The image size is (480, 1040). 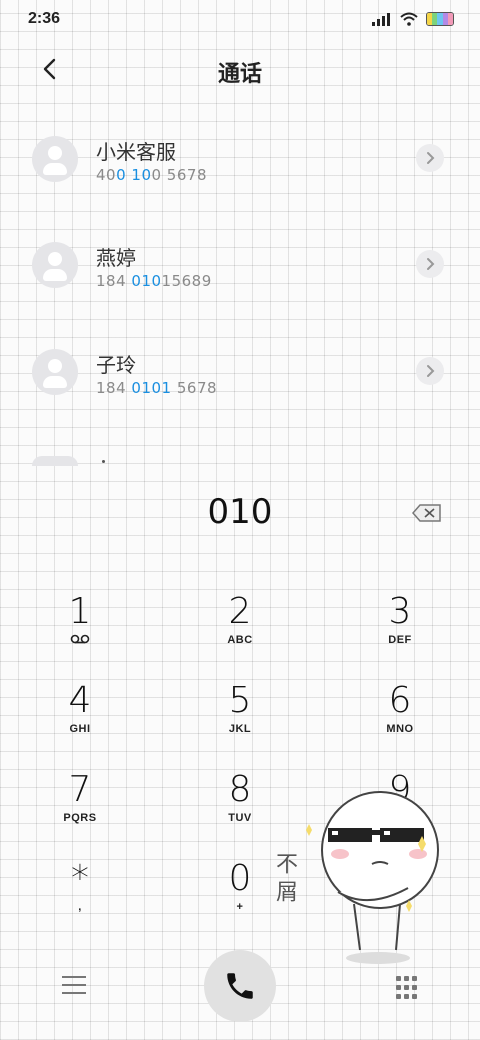 What do you see at coordinates (80, 899) in the screenshot?
I see `key-star: * ,` at bounding box center [80, 899].